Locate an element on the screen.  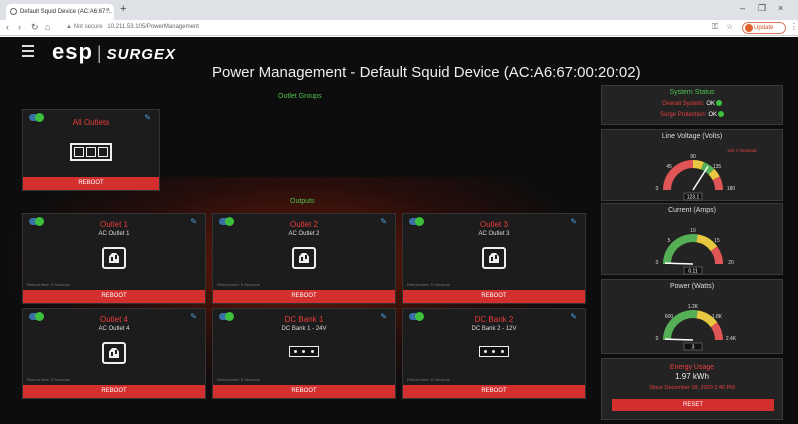
group-title: All Outlets is located at coordinates (91, 122).